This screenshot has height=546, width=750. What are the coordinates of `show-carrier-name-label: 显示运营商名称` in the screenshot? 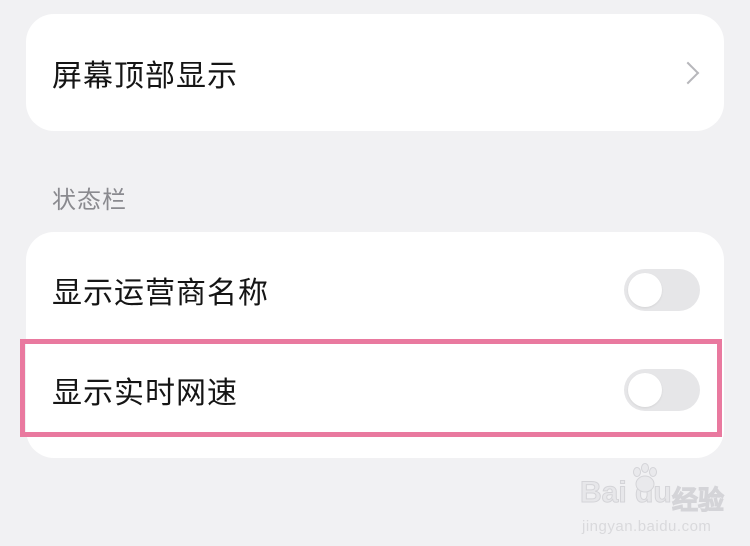 It's located at (160, 293).